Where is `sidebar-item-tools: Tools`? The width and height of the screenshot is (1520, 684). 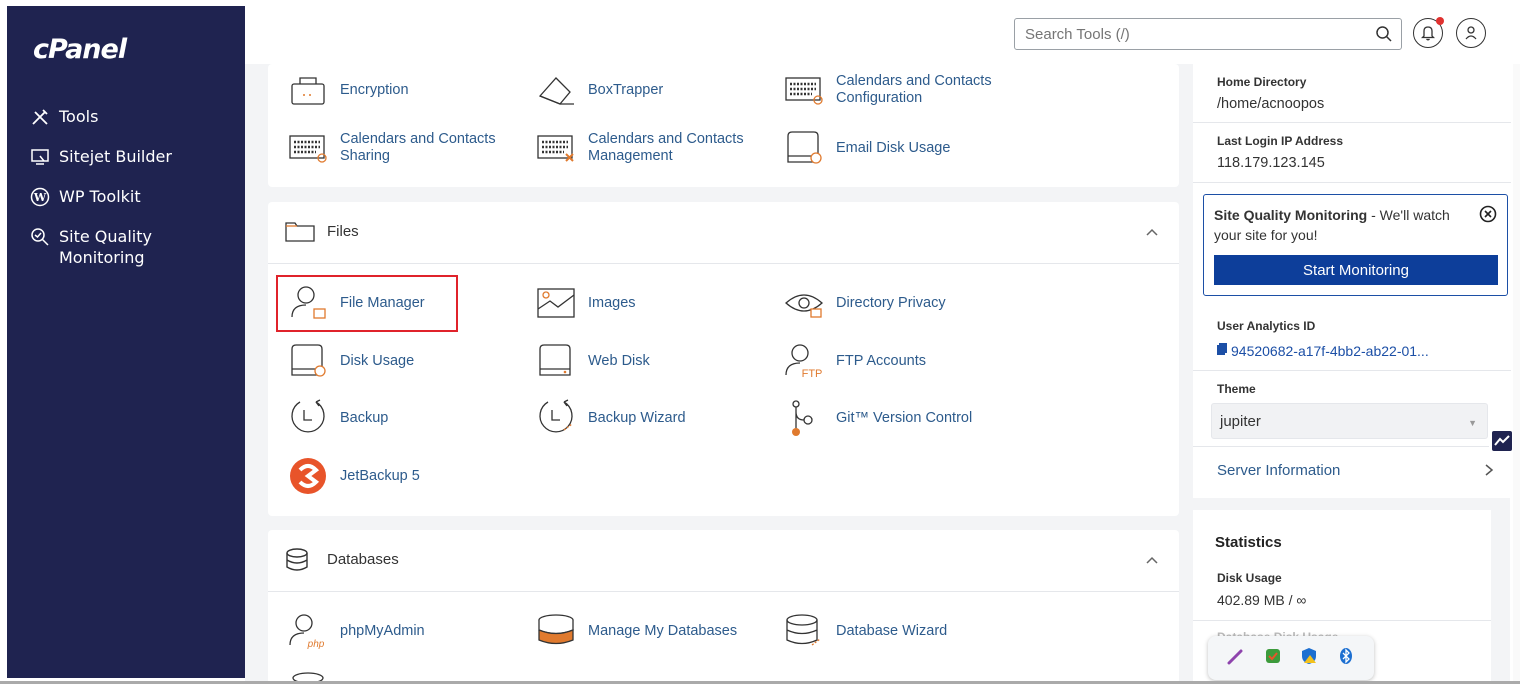
sidebar-item-tools: Tools is located at coordinates (63, 117).